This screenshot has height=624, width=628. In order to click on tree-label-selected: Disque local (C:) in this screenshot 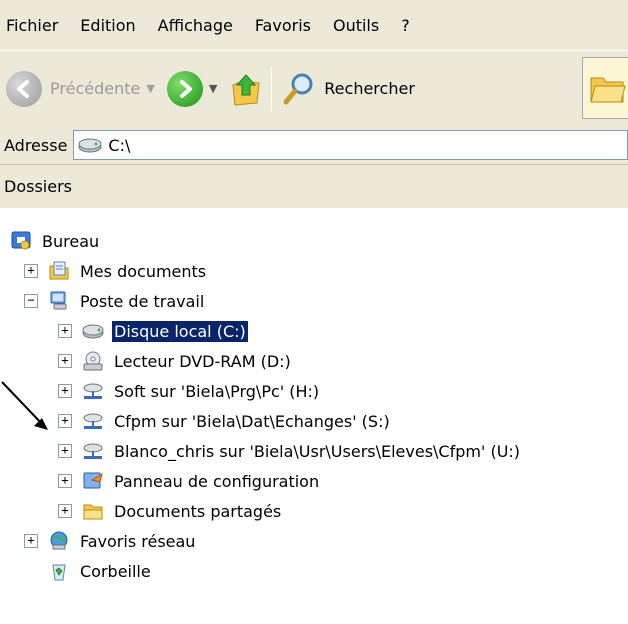, I will do `click(180, 331)`.